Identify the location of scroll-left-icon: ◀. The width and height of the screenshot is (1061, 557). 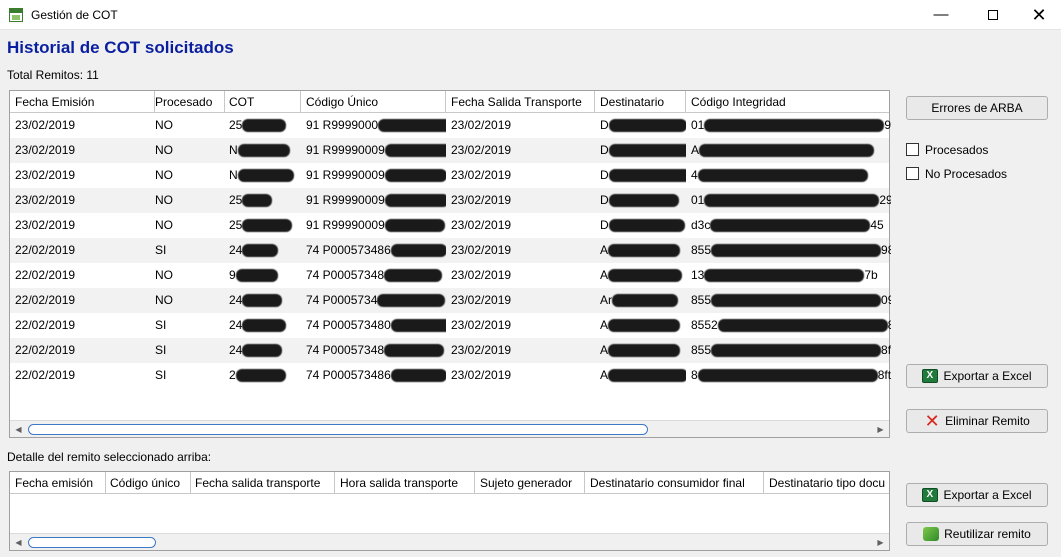
(18, 429).